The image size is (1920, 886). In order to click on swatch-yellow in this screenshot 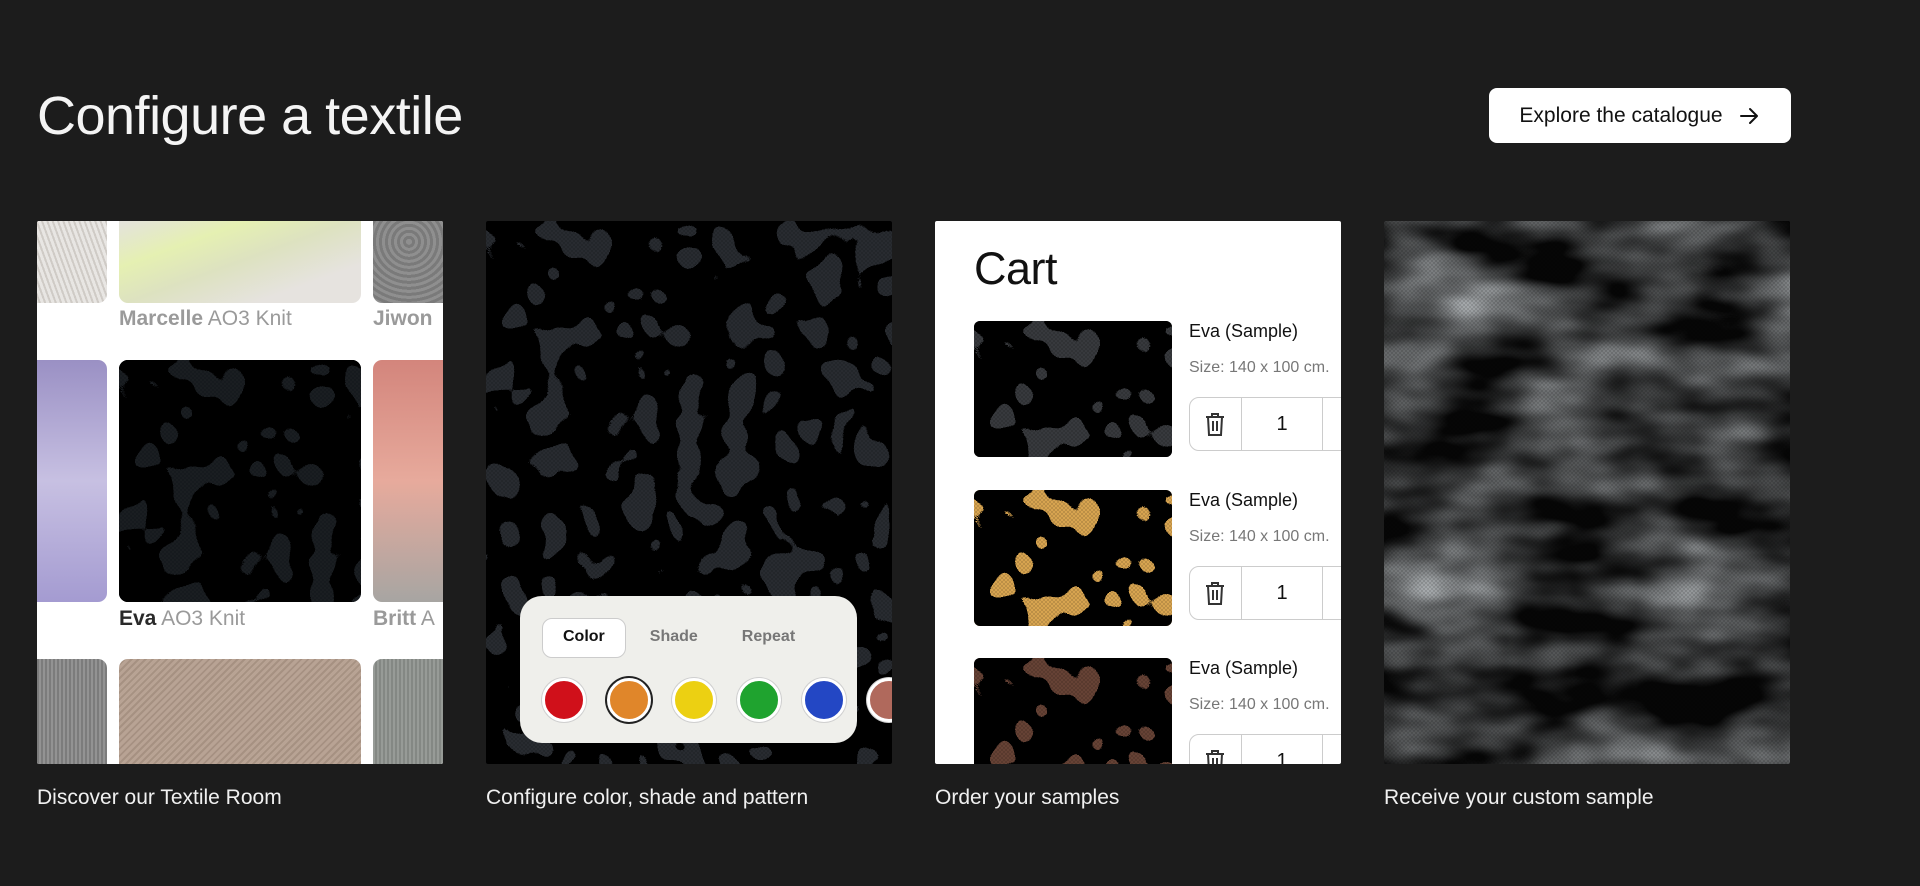, I will do `click(694, 700)`.